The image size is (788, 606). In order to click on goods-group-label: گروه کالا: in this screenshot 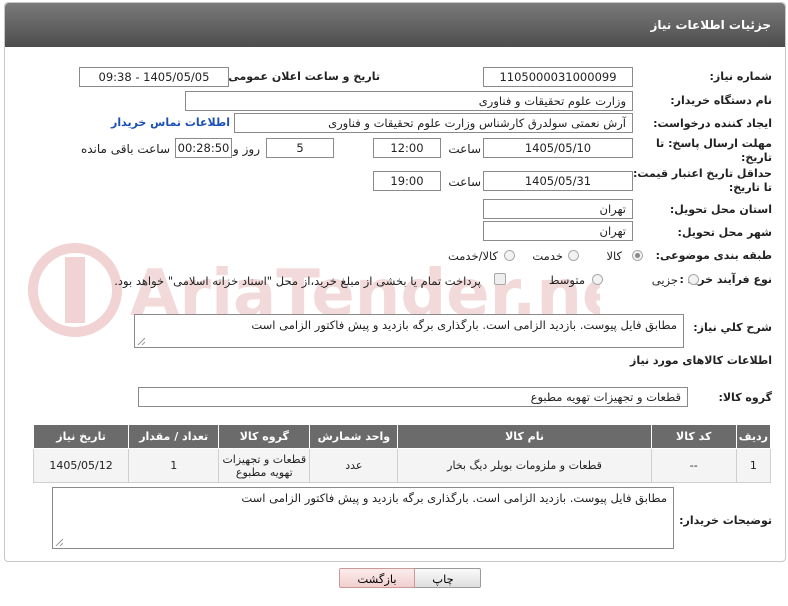, I will do `click(745, 397)`.